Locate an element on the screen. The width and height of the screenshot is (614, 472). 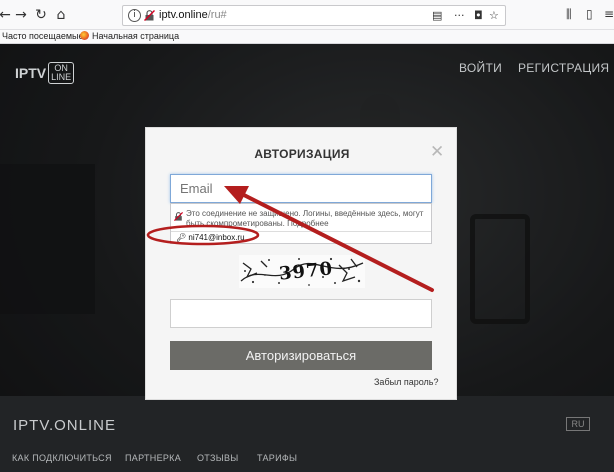
menu-icon: ≡ is located at coordinates (609, 14).